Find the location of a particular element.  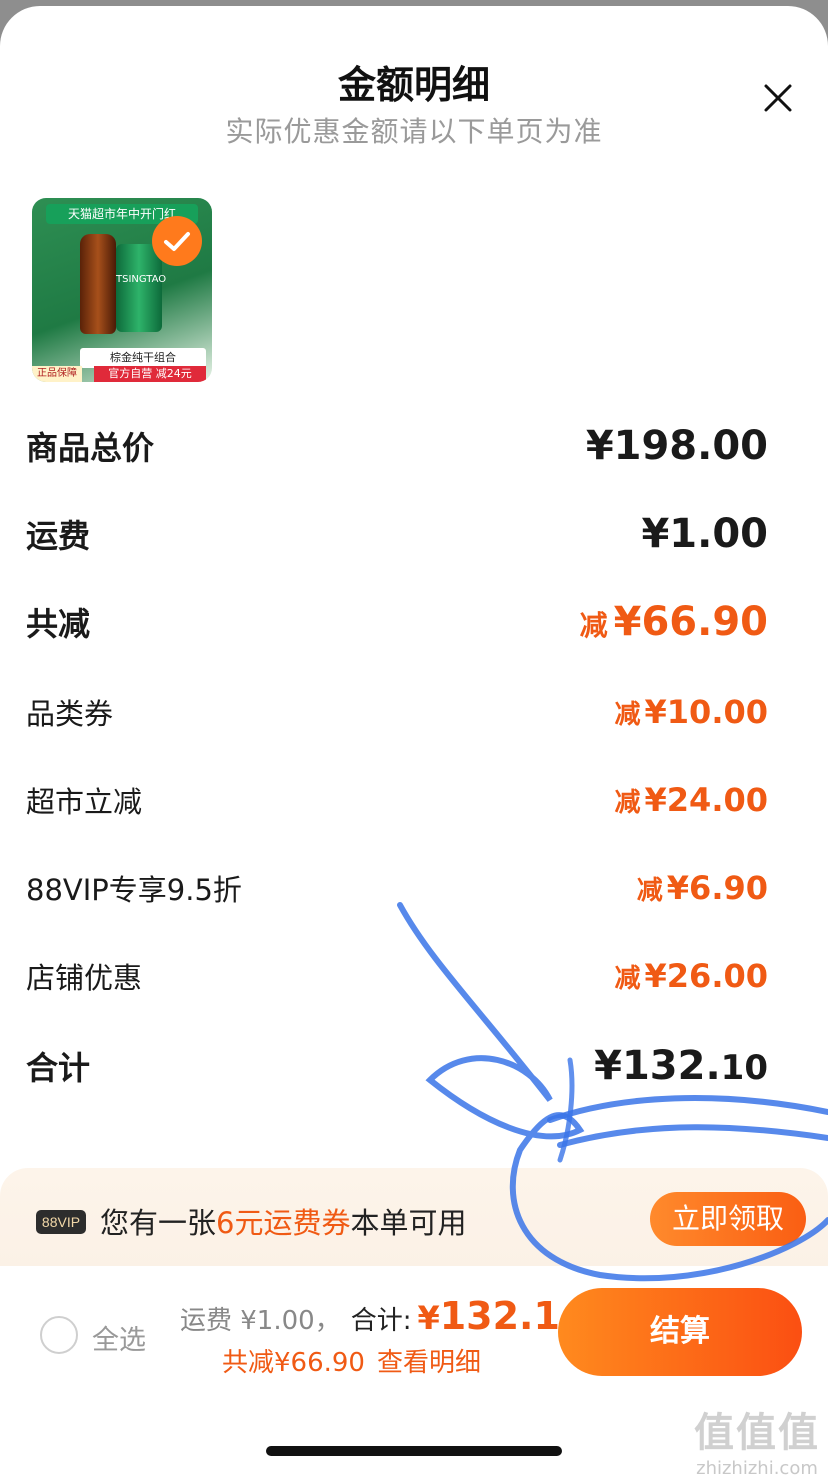

promo-text: 您有一张6元运费券本单可用 is located at coordinates (283, 1221).